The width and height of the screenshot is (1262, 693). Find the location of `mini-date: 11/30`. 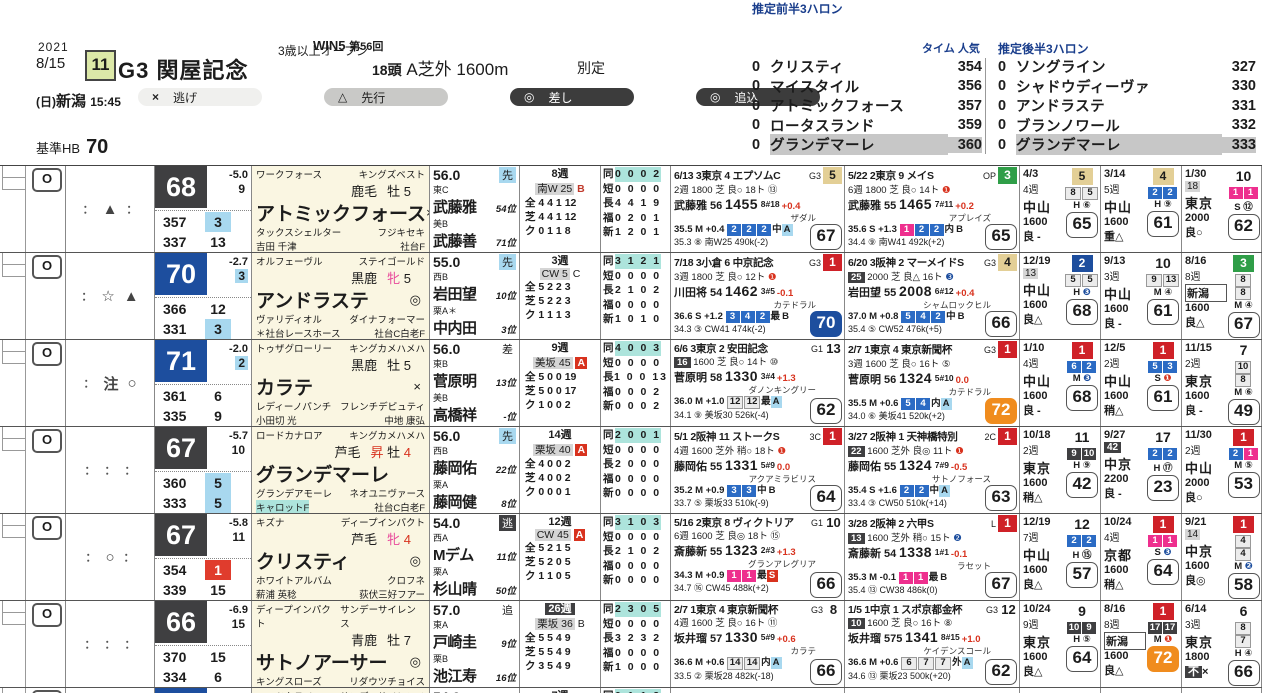

mini-date: 11/30 is located at coordinates (1198, 435).